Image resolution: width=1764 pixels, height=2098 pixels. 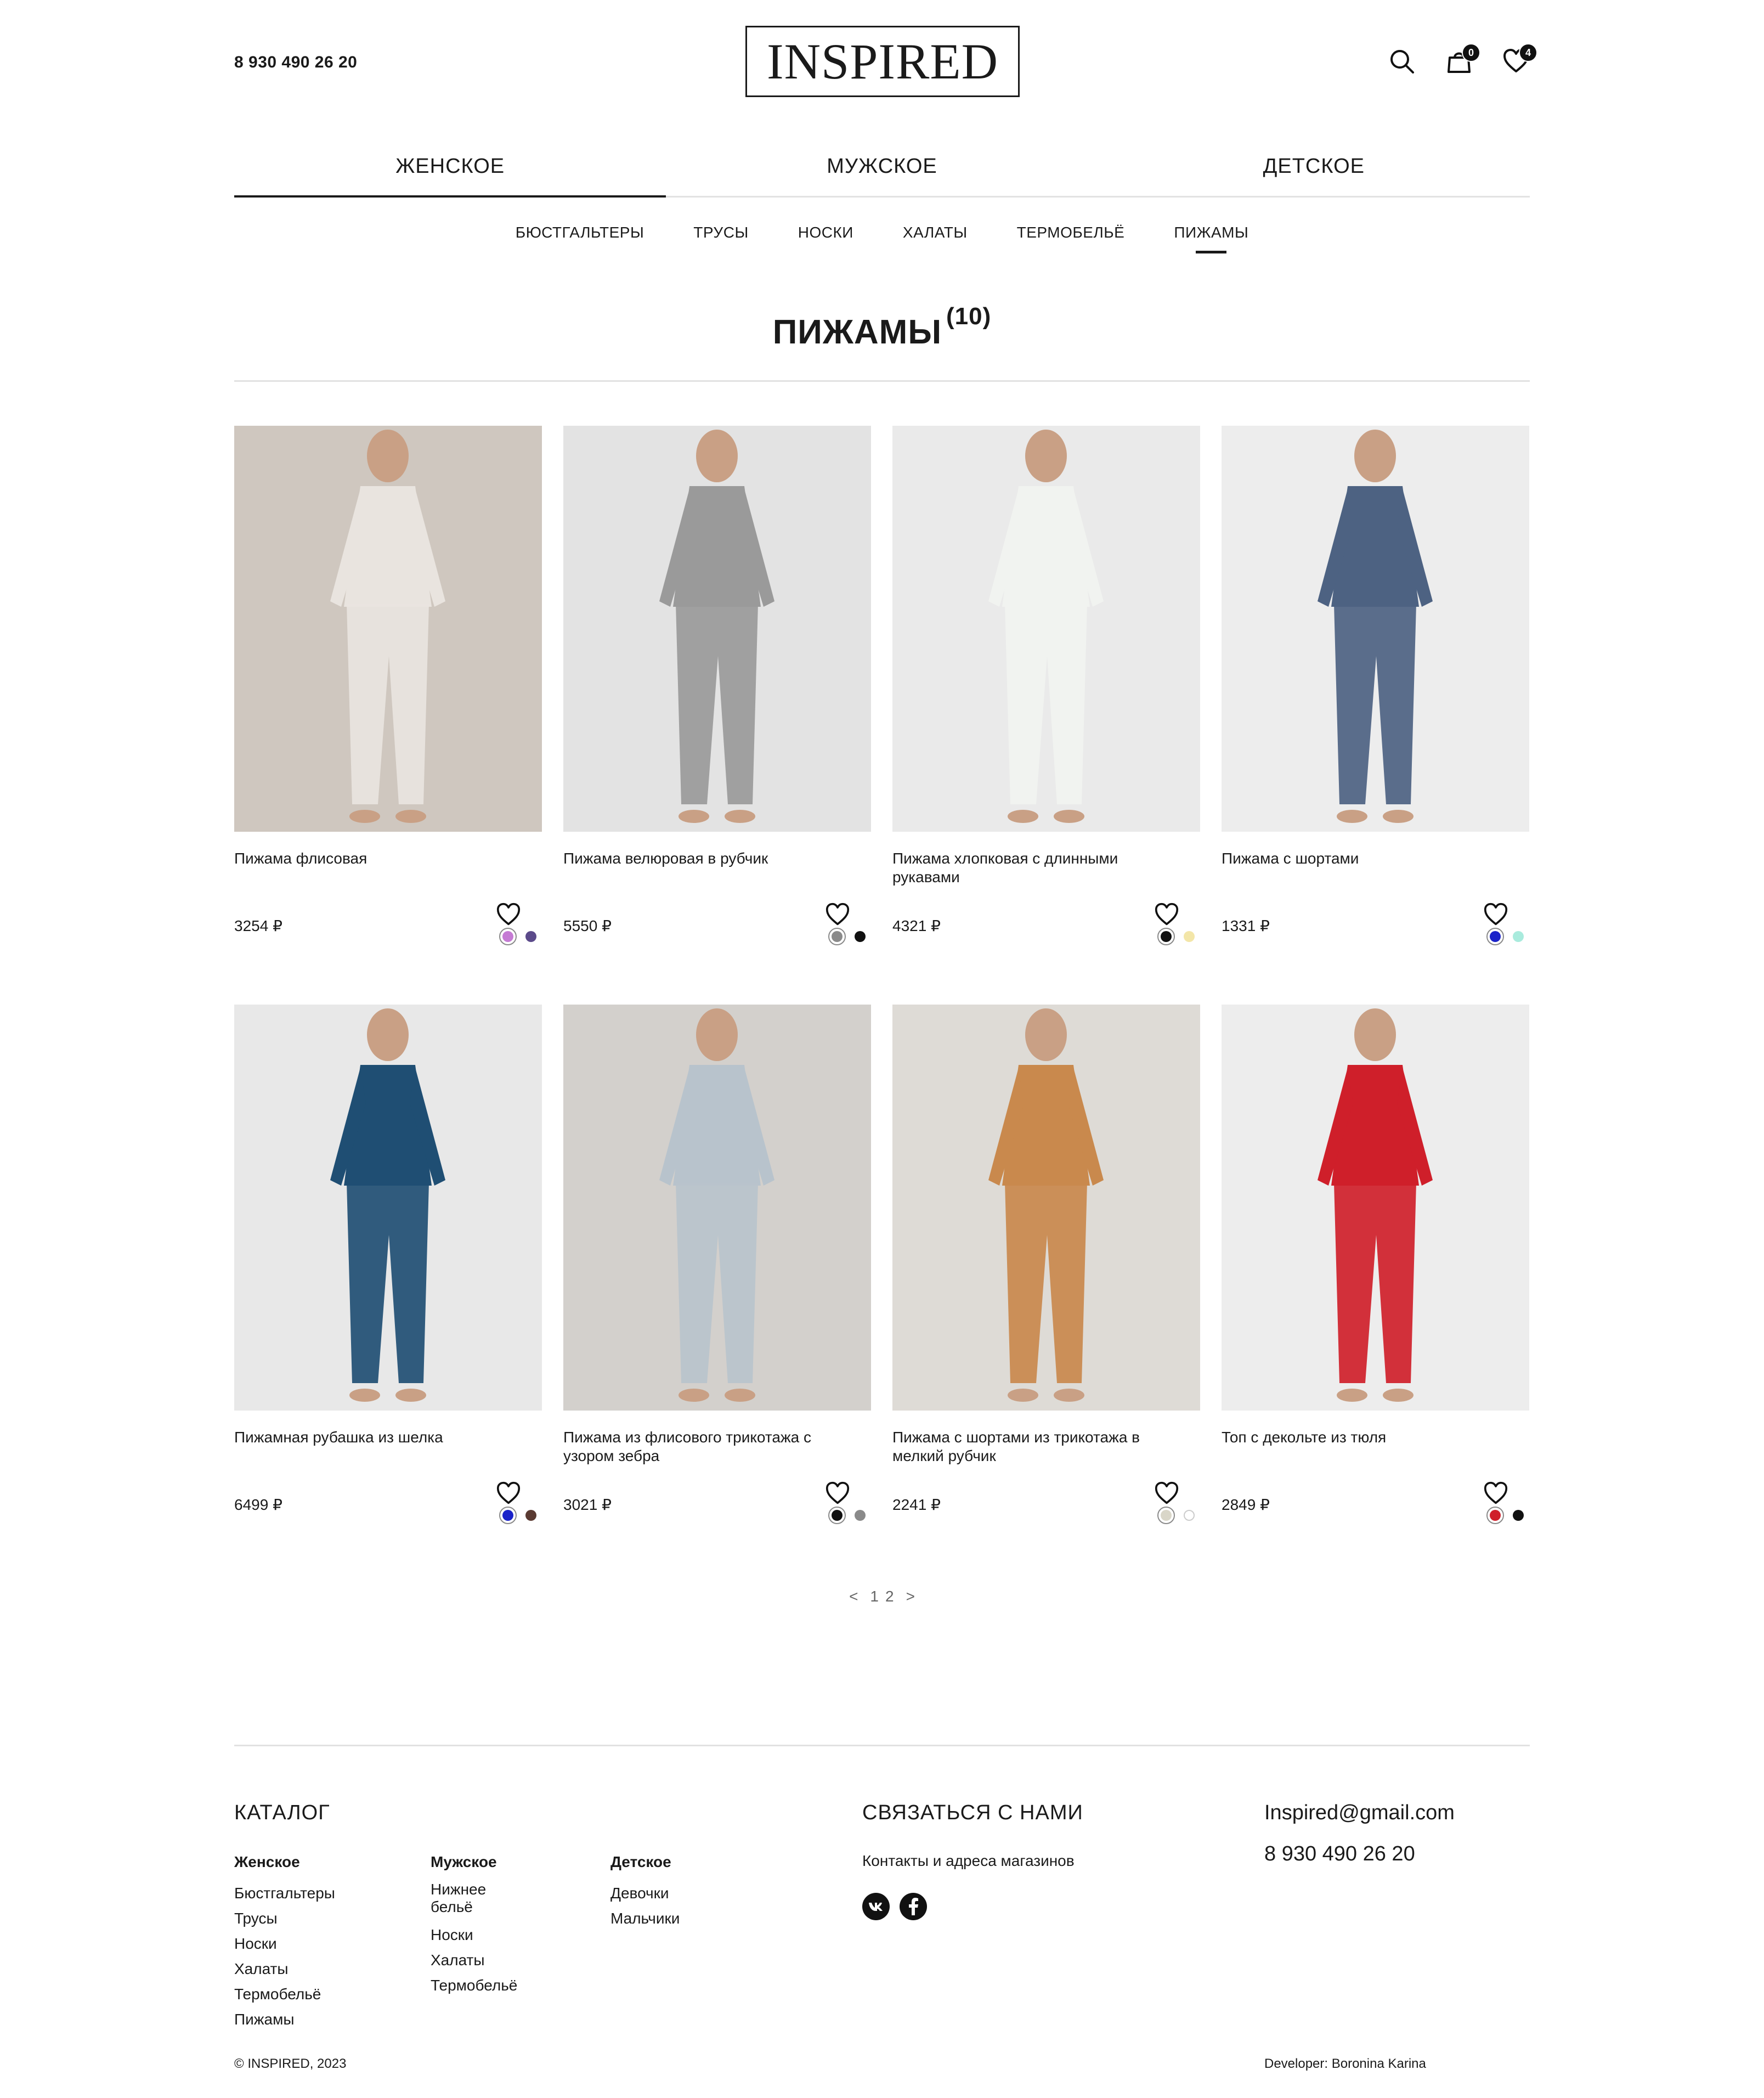 What do you see at coordinates (825, 238) in the screenshot?
I see `subnav-item-socks: НОСКИ` at bounding box center [825, 238].